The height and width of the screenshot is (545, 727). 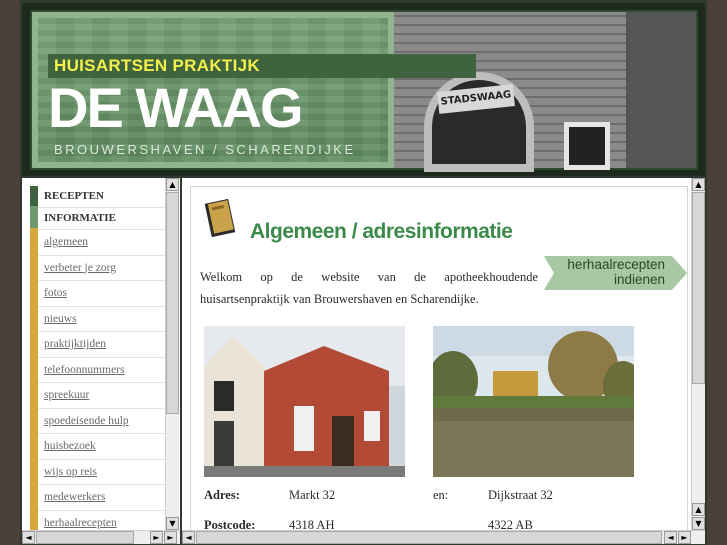 What do you see at coordinates (172, 523) in the screenshot?
I see `sidebar-scroll-down-button: ▼` at bounding box center [172, 523].